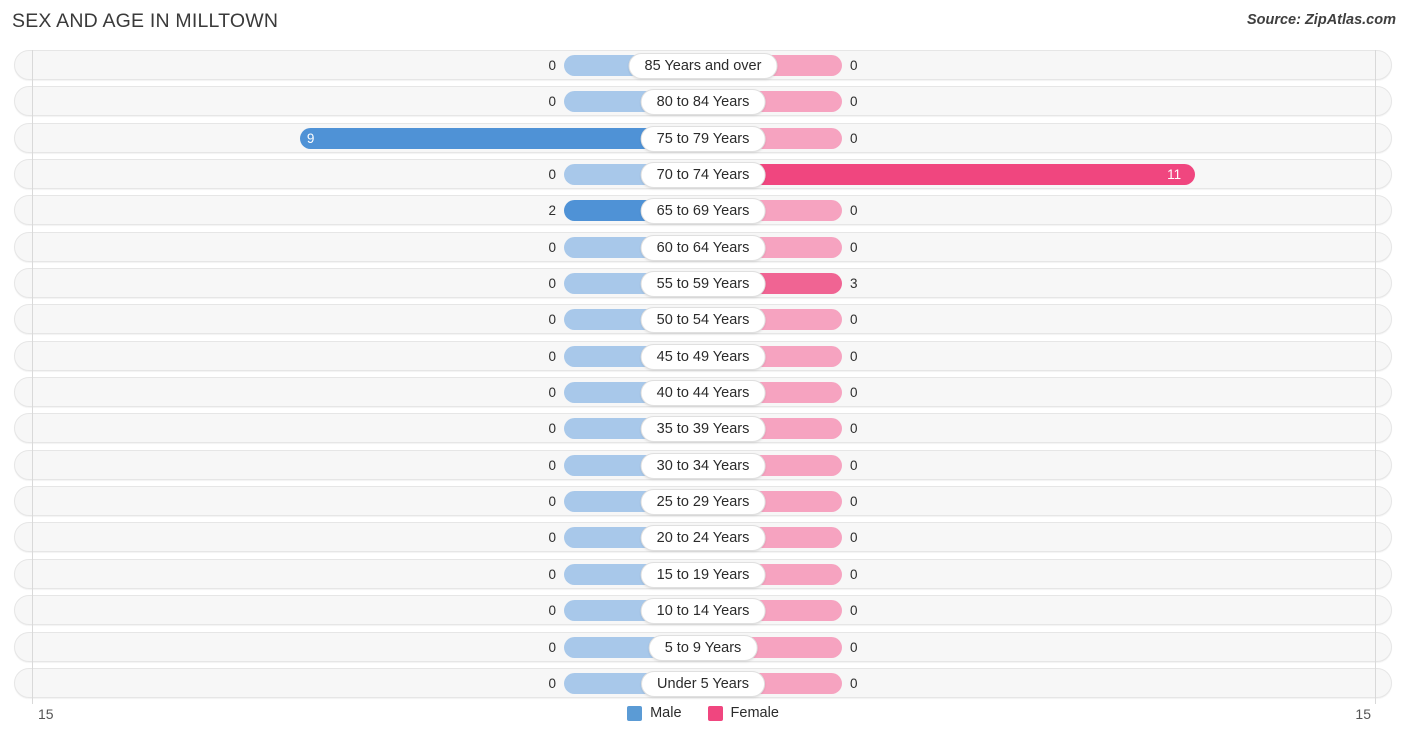 The image size is (1406, 740). I want to click on bar-value-female: 11, so click(1174, 175).